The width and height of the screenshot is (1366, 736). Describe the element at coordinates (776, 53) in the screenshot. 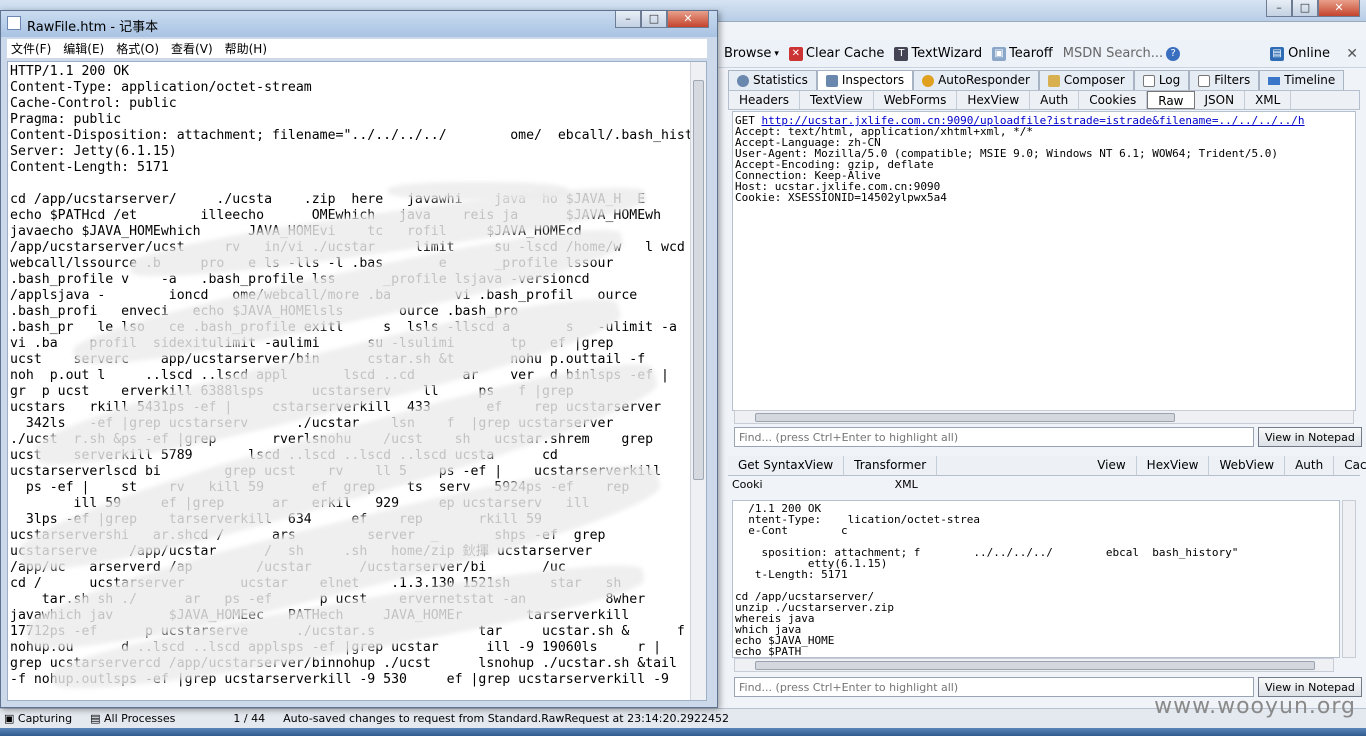

I see `dropdown-arrow-icon: ▾` at that location.